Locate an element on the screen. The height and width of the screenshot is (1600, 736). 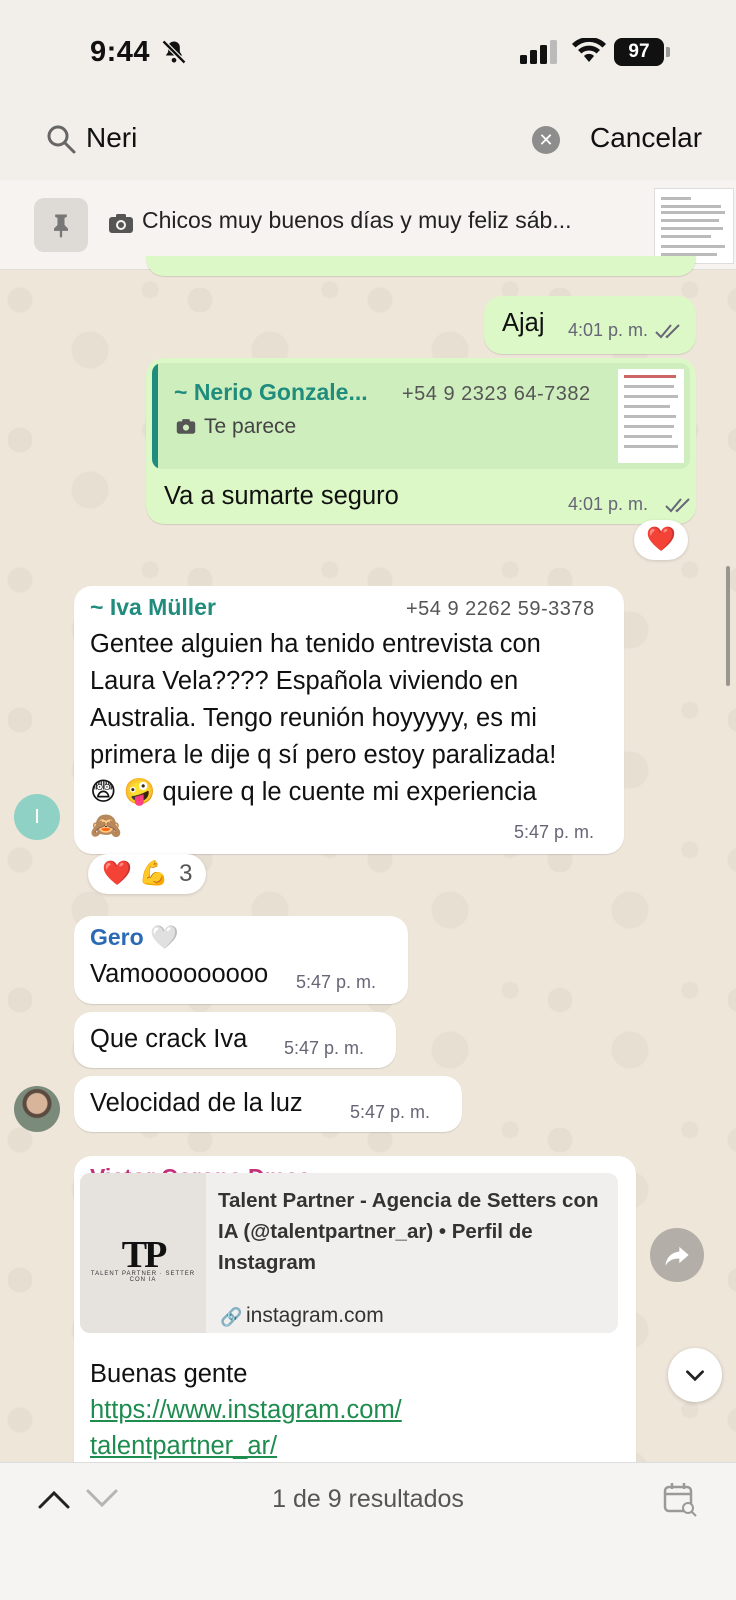
message-url-link: https://www.instagram.com/ is located at coordinates (246, 1410).